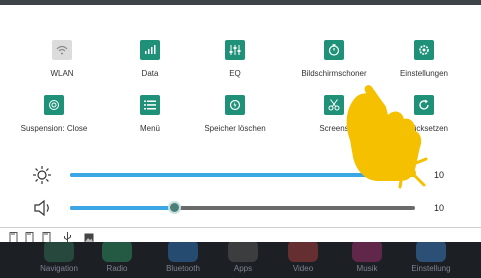 Image resolution: width=481 pixels, height=278 pixels. Describe the element at coordinates (183, 252) in the screenshot. I see `bluetooth-app-icon` at that location.